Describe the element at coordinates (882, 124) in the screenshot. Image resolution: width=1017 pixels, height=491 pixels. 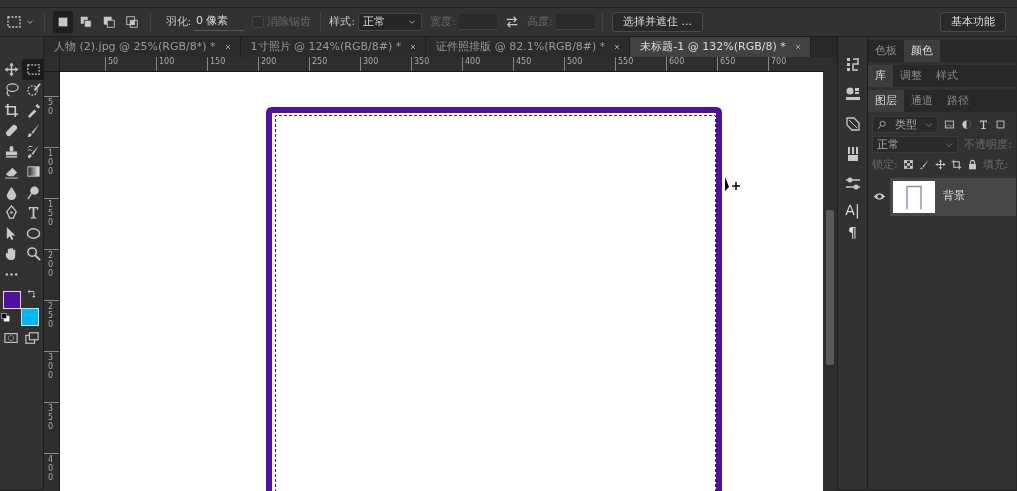
I see `search-icon` at that location.